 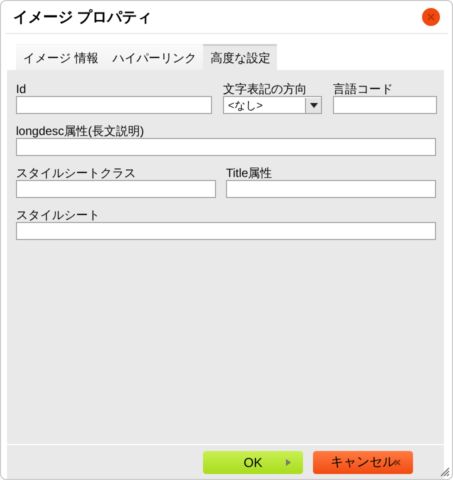 I want to click on dropdown-arrow-icon, so click(x=314, y=105).